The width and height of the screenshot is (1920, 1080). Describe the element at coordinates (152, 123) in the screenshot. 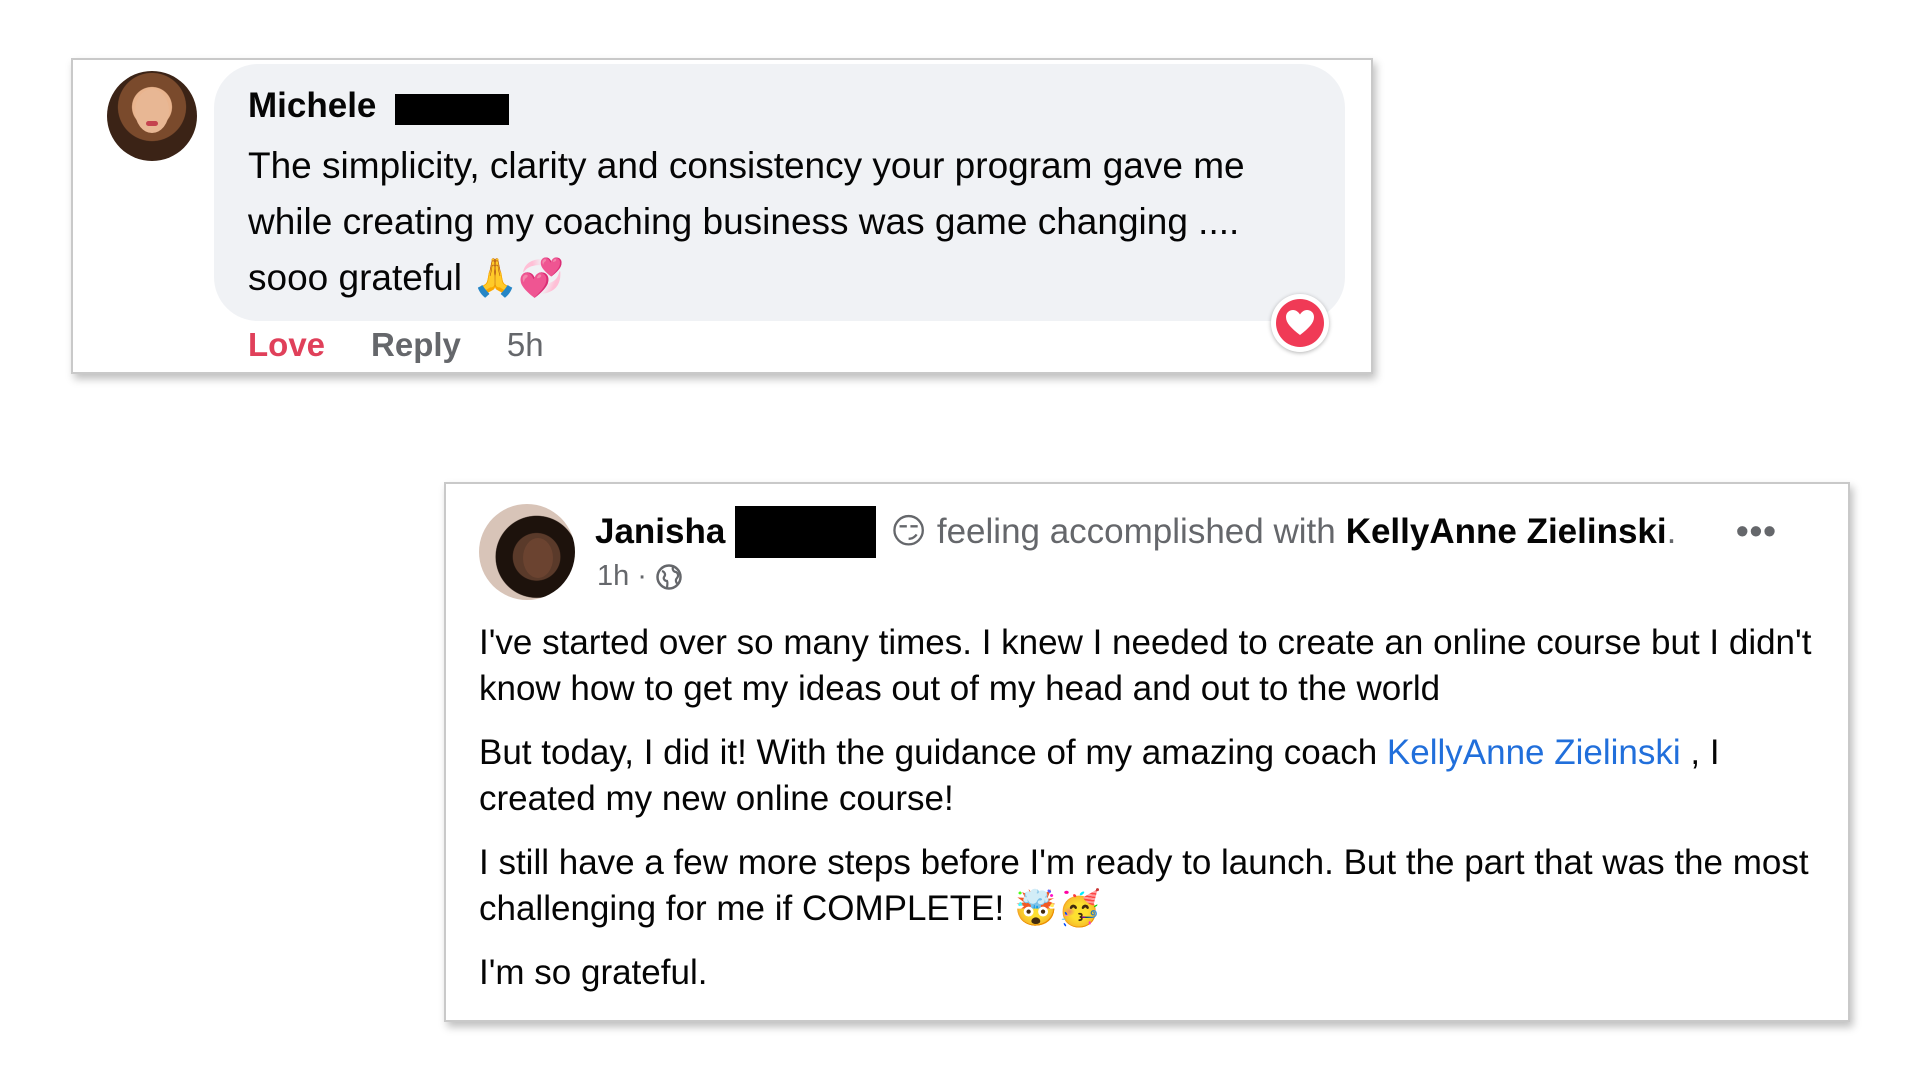

I see `avatar-lips` at that location.